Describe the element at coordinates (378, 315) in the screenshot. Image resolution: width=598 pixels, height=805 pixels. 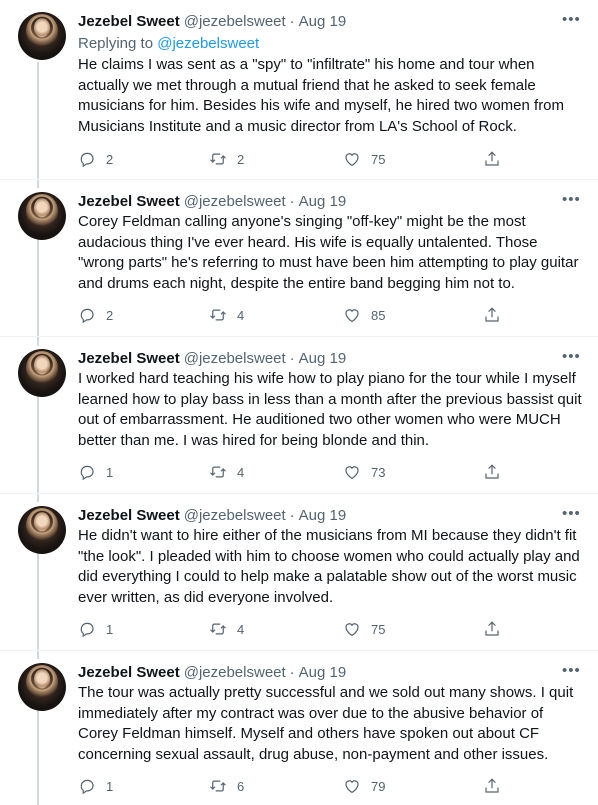
I see `like-count: 85` at that location.